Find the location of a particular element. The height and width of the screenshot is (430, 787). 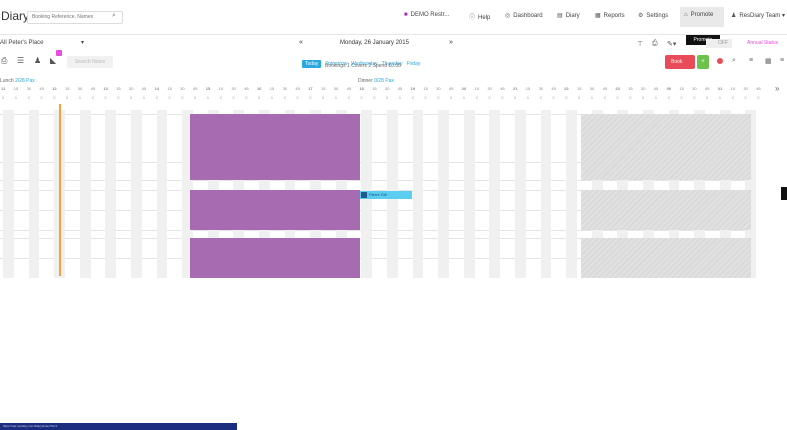

scroll-right-icon: » is located at coordinates (777, 88).